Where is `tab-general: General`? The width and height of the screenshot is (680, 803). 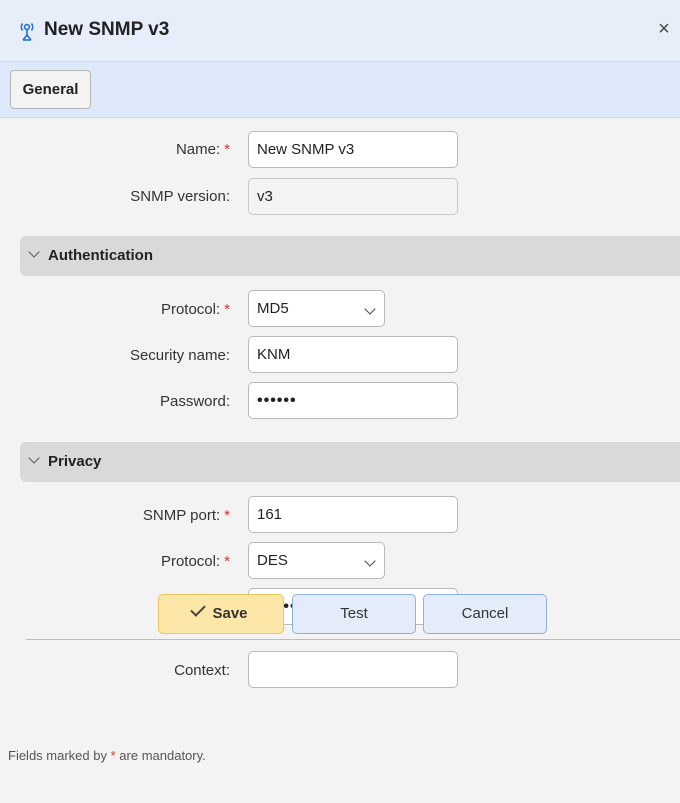 tab-general: General is located at coordinates (50, 89).